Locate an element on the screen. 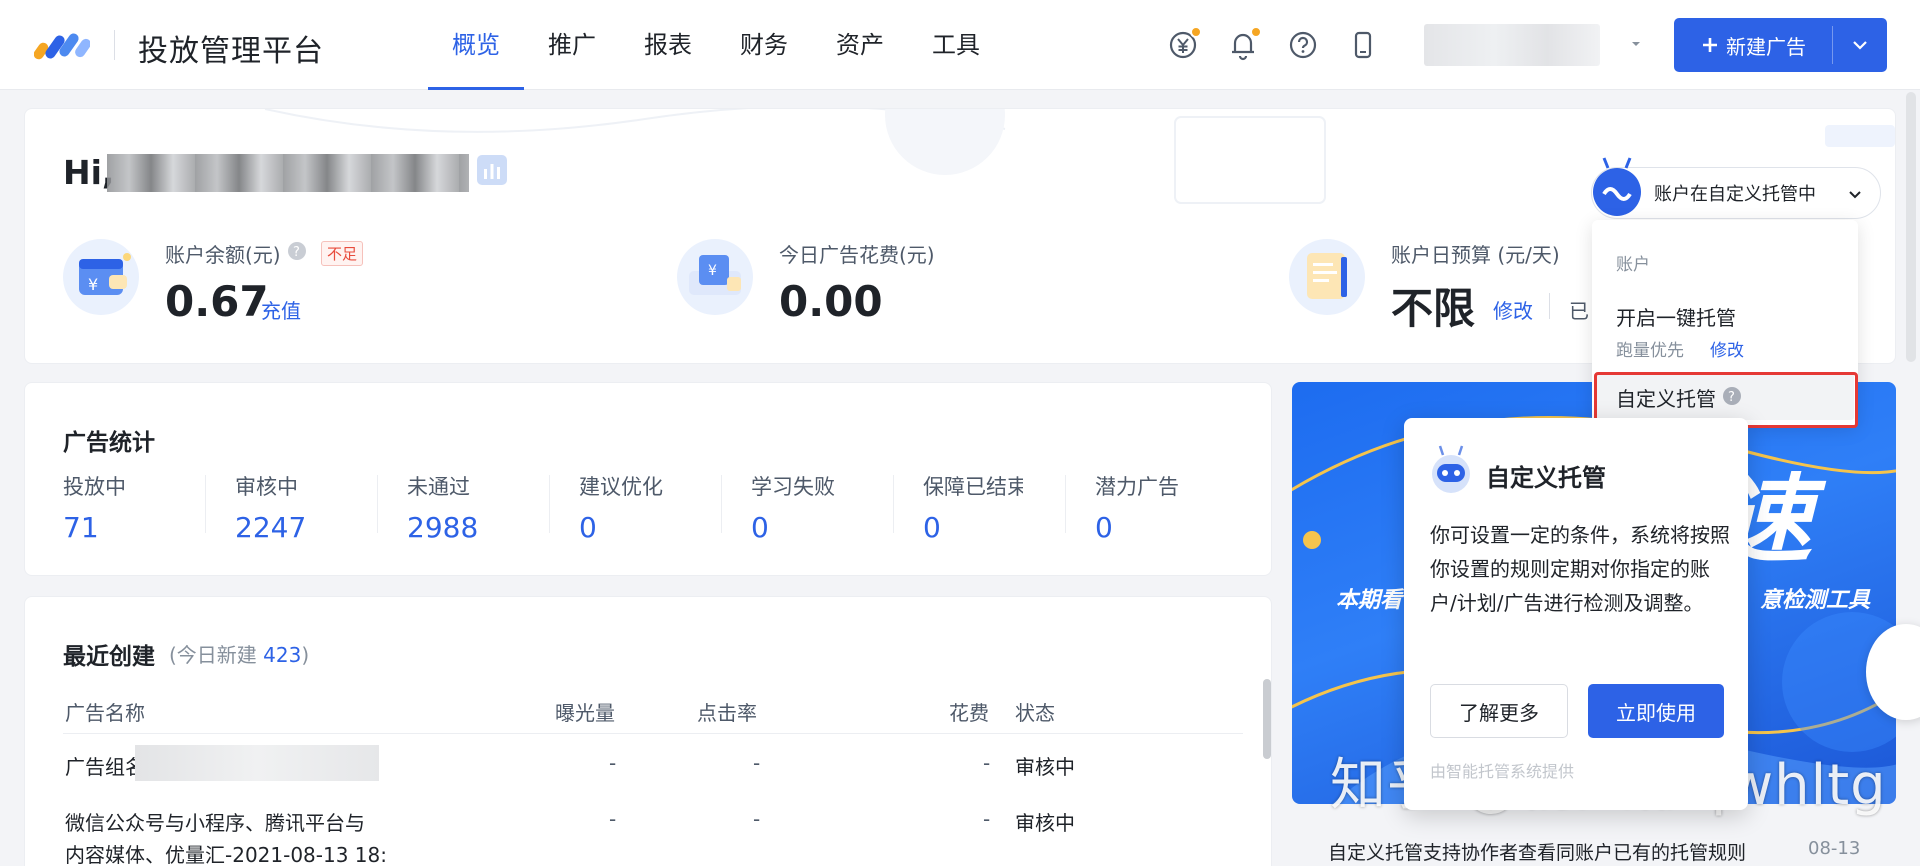 Image resolution: width=1920 pixels, height=866 pixels. stat-label: 学习失败 is located at coordinates (793, 487).